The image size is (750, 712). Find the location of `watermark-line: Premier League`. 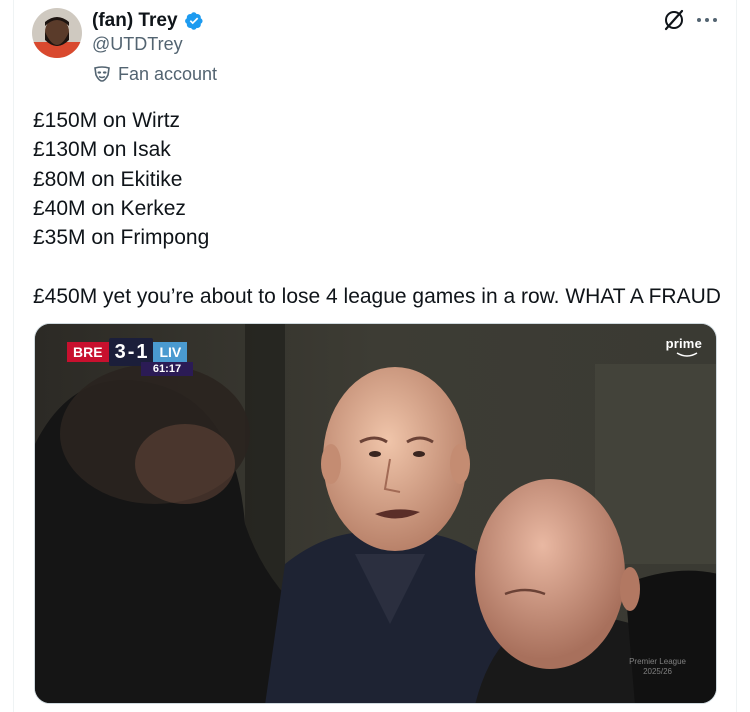

watermark-line: Premier League is located at coordinates (657, 661).